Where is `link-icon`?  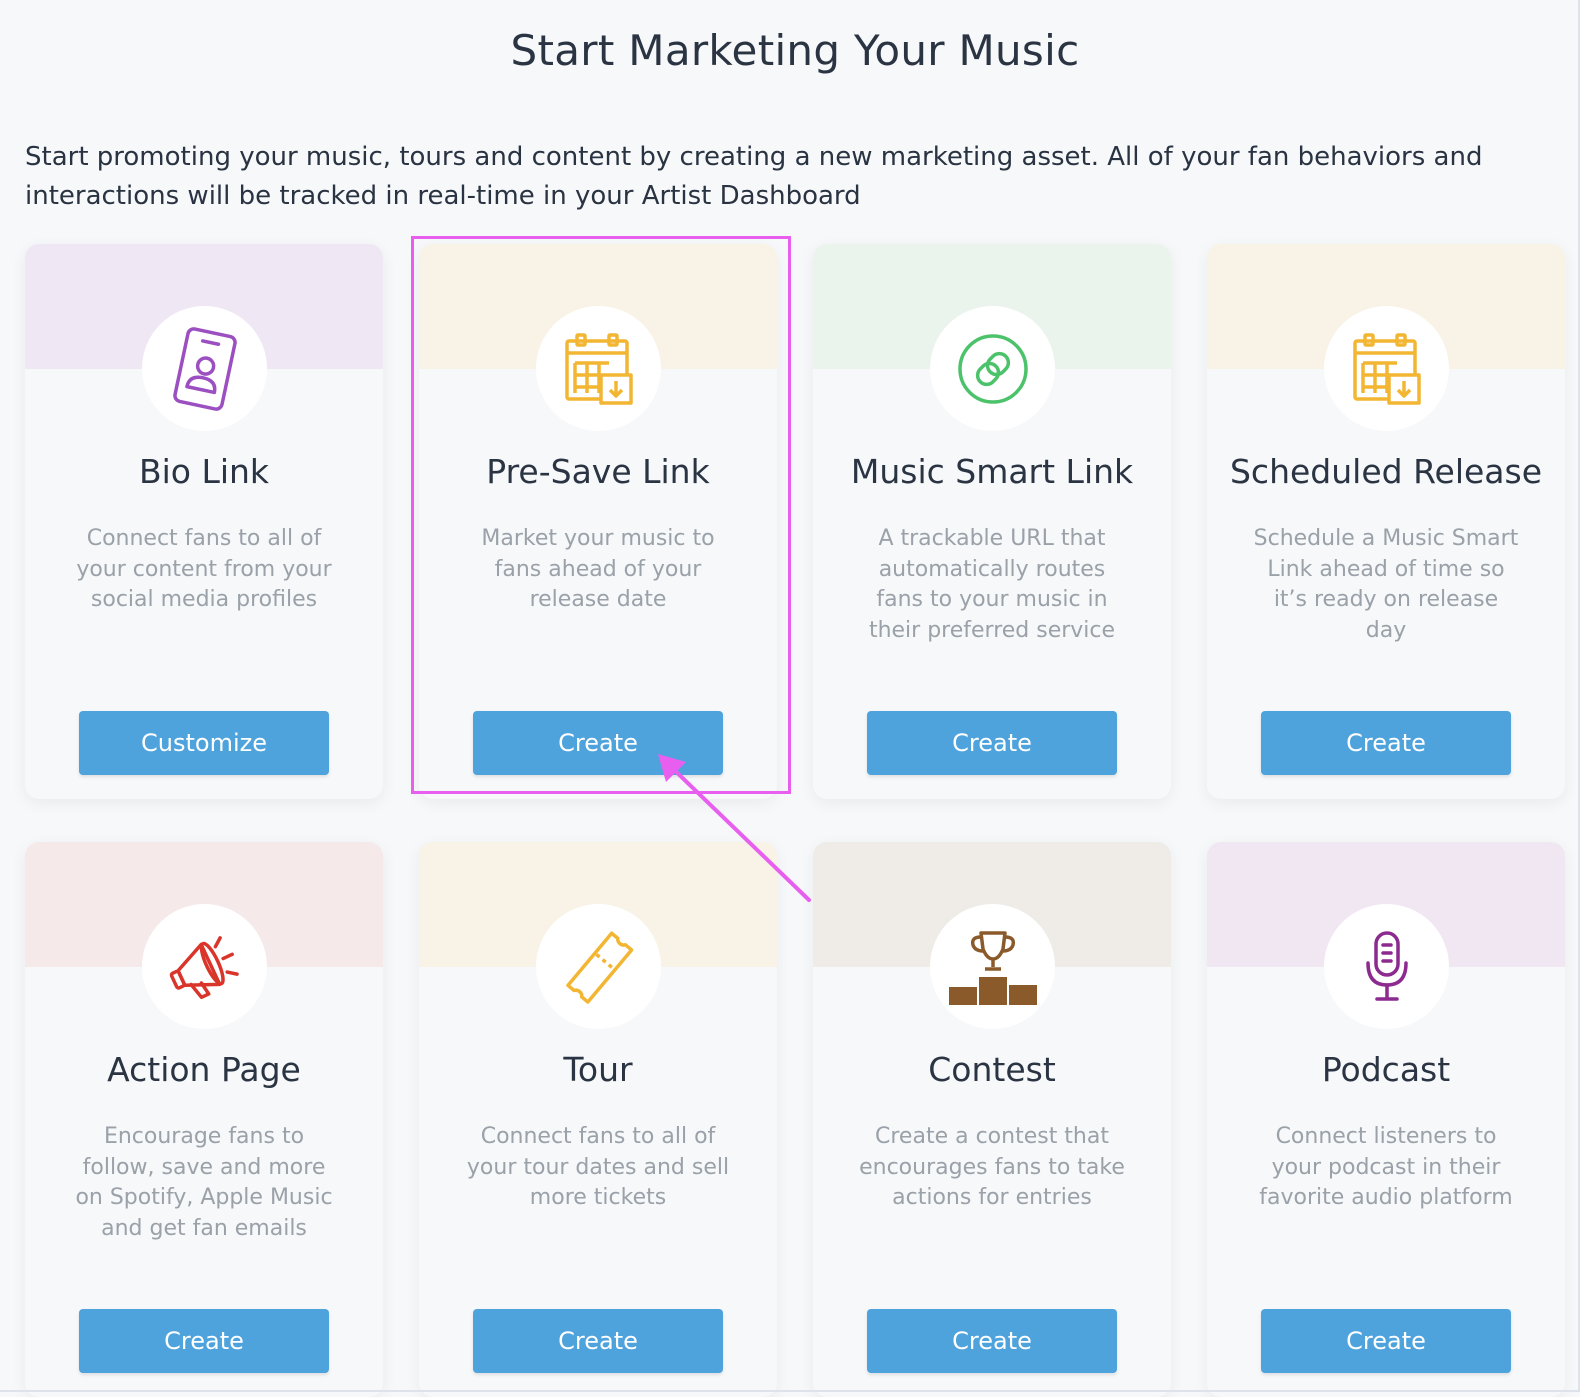 link-icon is located at coordinates (992, 368).